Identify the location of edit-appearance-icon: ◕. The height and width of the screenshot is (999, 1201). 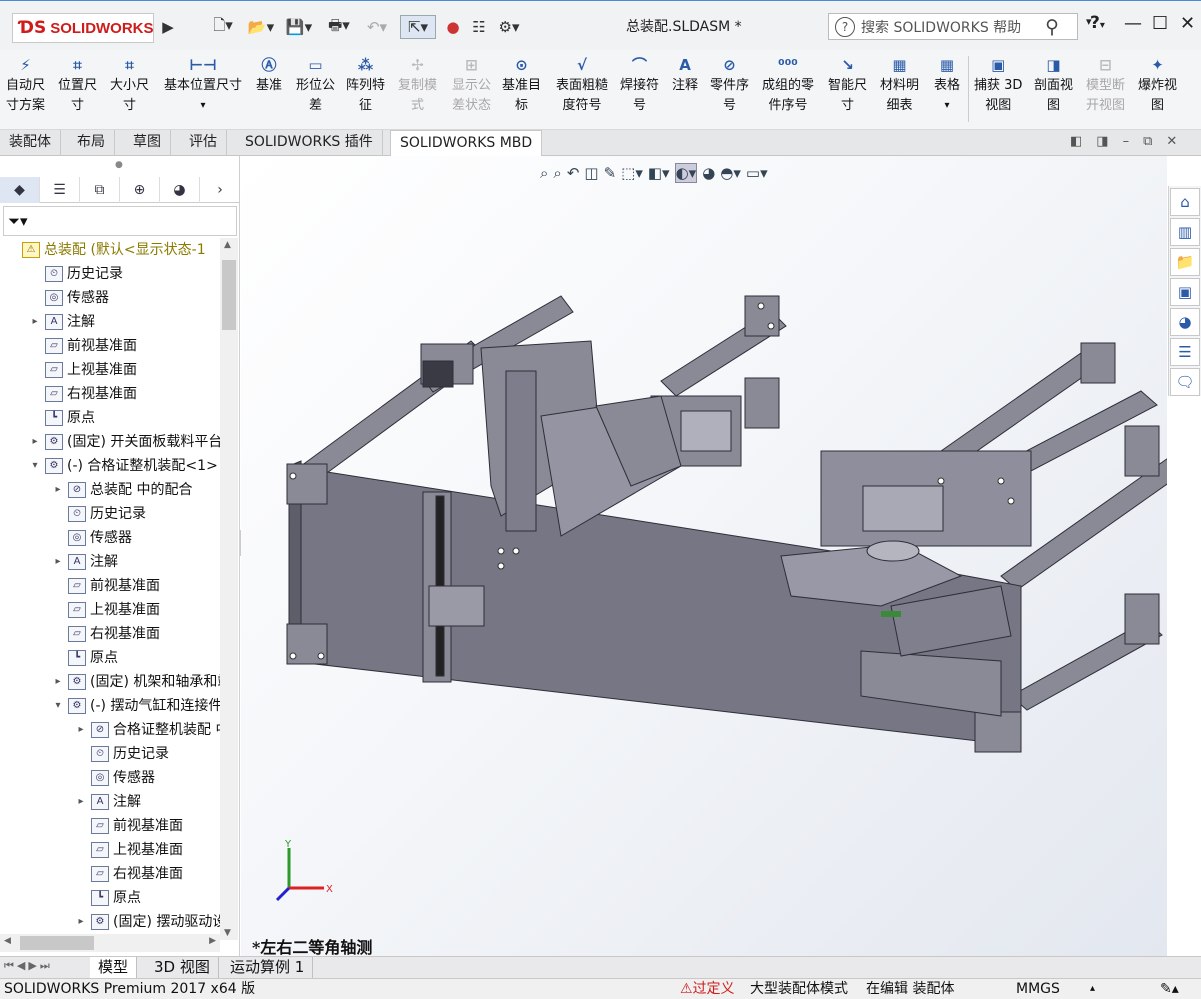
(708, 173).